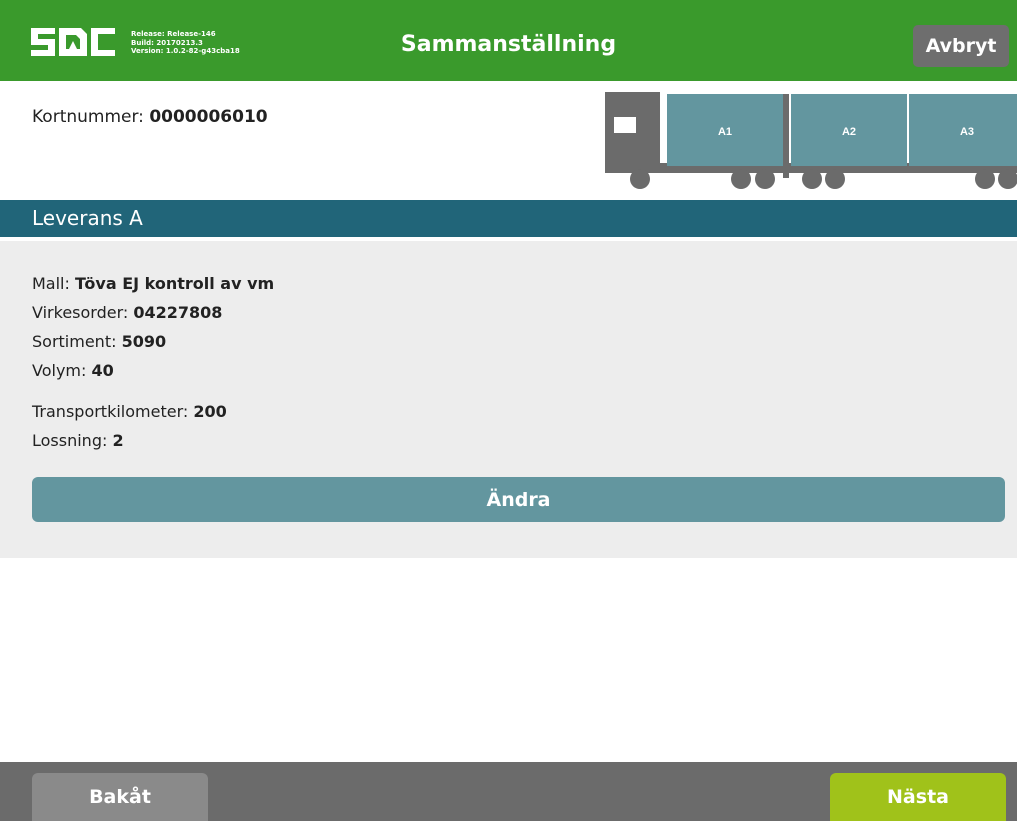 The height and width of the screenshot is (821, 1017). I want to click on field-value: 200, so click(210, 411).